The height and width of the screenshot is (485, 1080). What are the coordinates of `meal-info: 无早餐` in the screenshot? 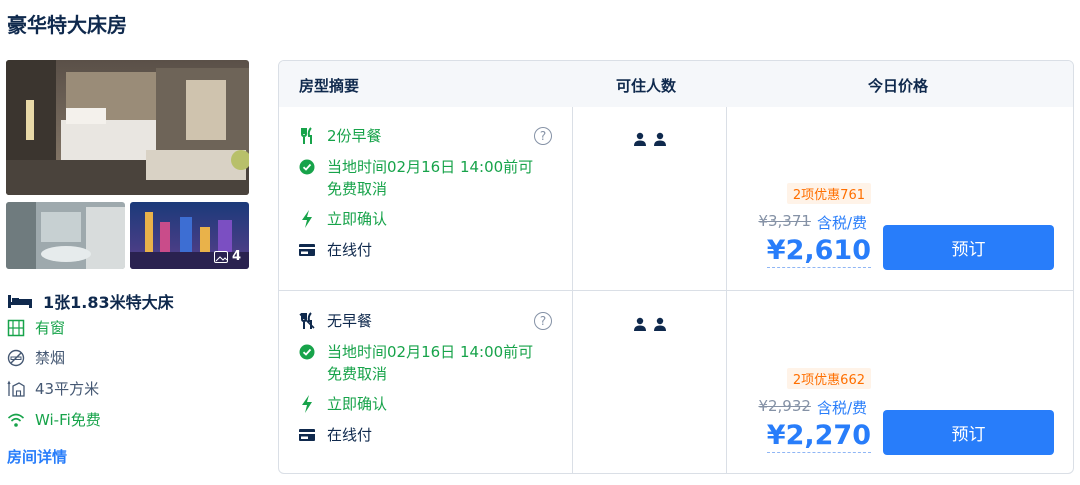 It's located at (335, 321).